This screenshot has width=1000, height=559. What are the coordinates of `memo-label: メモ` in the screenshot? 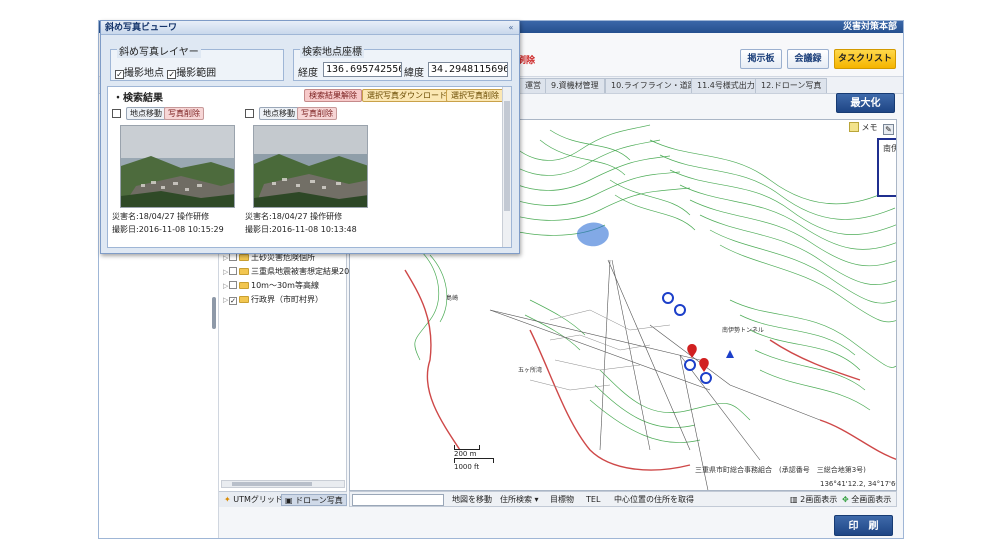 It's located at (869, 127).